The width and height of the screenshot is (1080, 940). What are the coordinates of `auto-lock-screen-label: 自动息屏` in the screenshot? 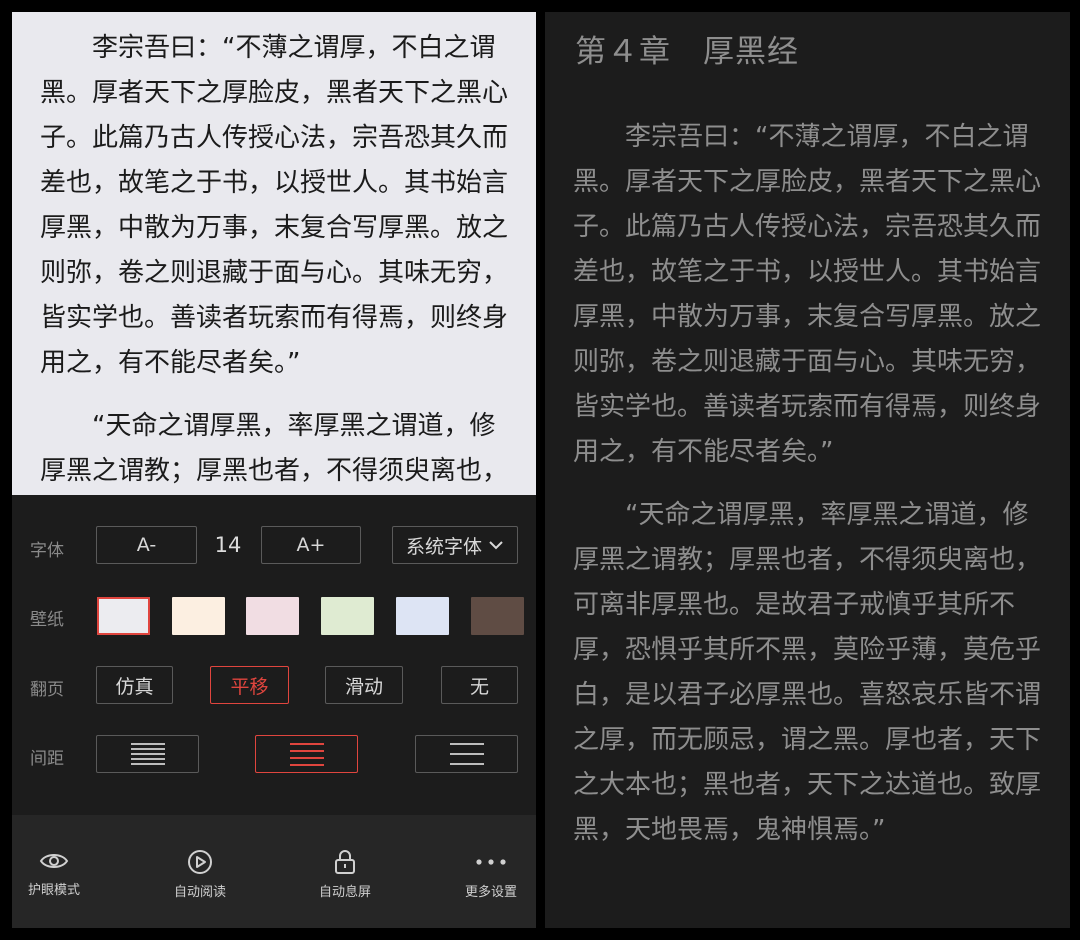 It's located at (344, 892).